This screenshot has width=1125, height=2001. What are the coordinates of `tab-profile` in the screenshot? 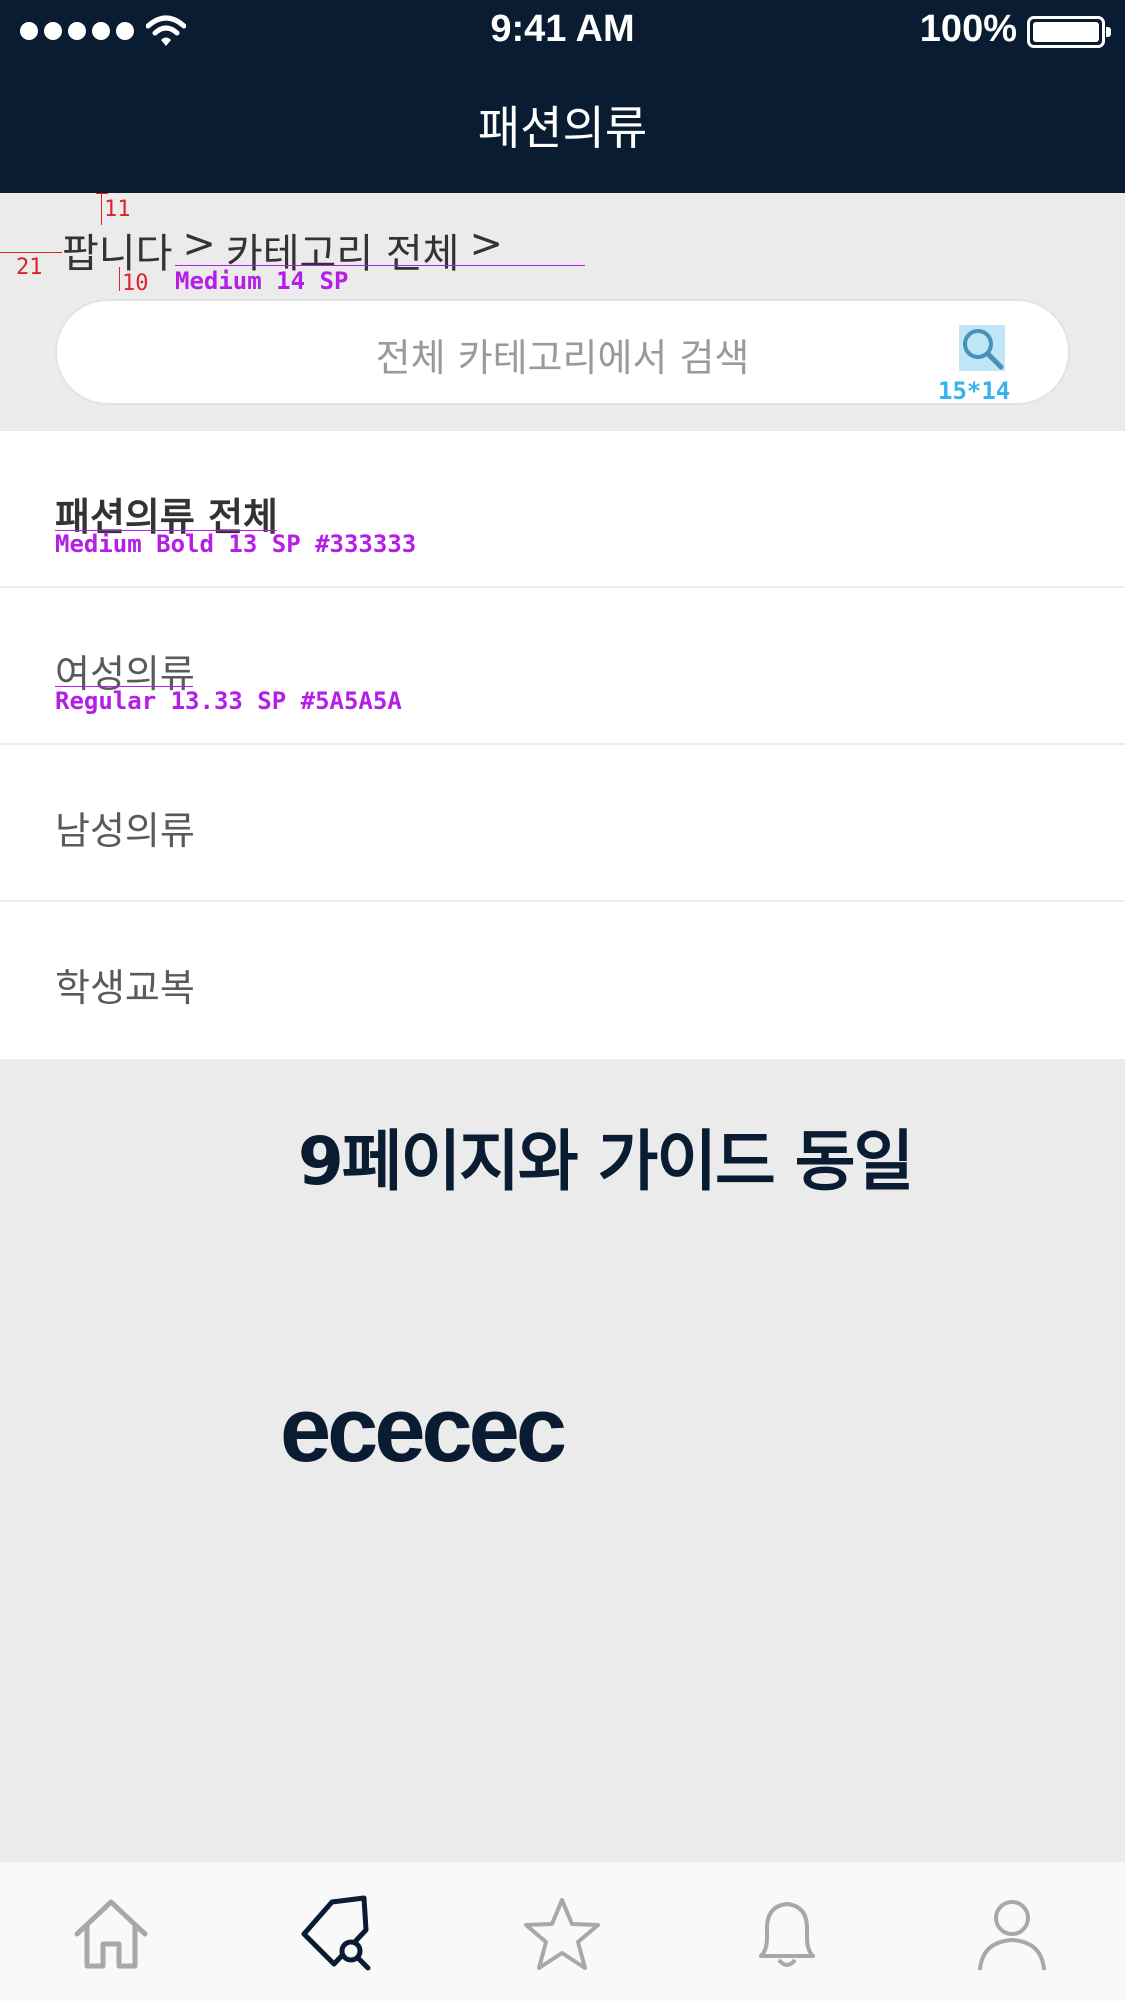 It's located at (1012, 1934).